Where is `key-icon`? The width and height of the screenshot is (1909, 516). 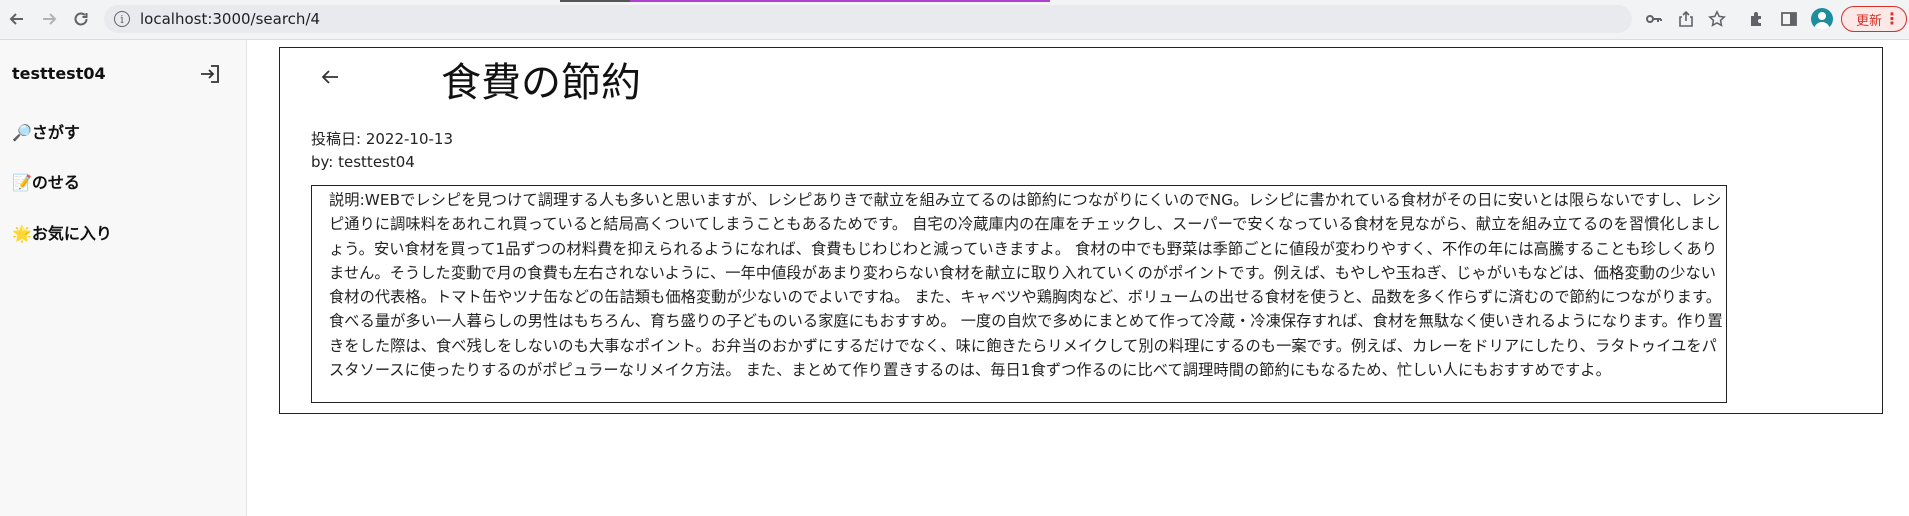 key-icon is located at coordinates (1654, 19).